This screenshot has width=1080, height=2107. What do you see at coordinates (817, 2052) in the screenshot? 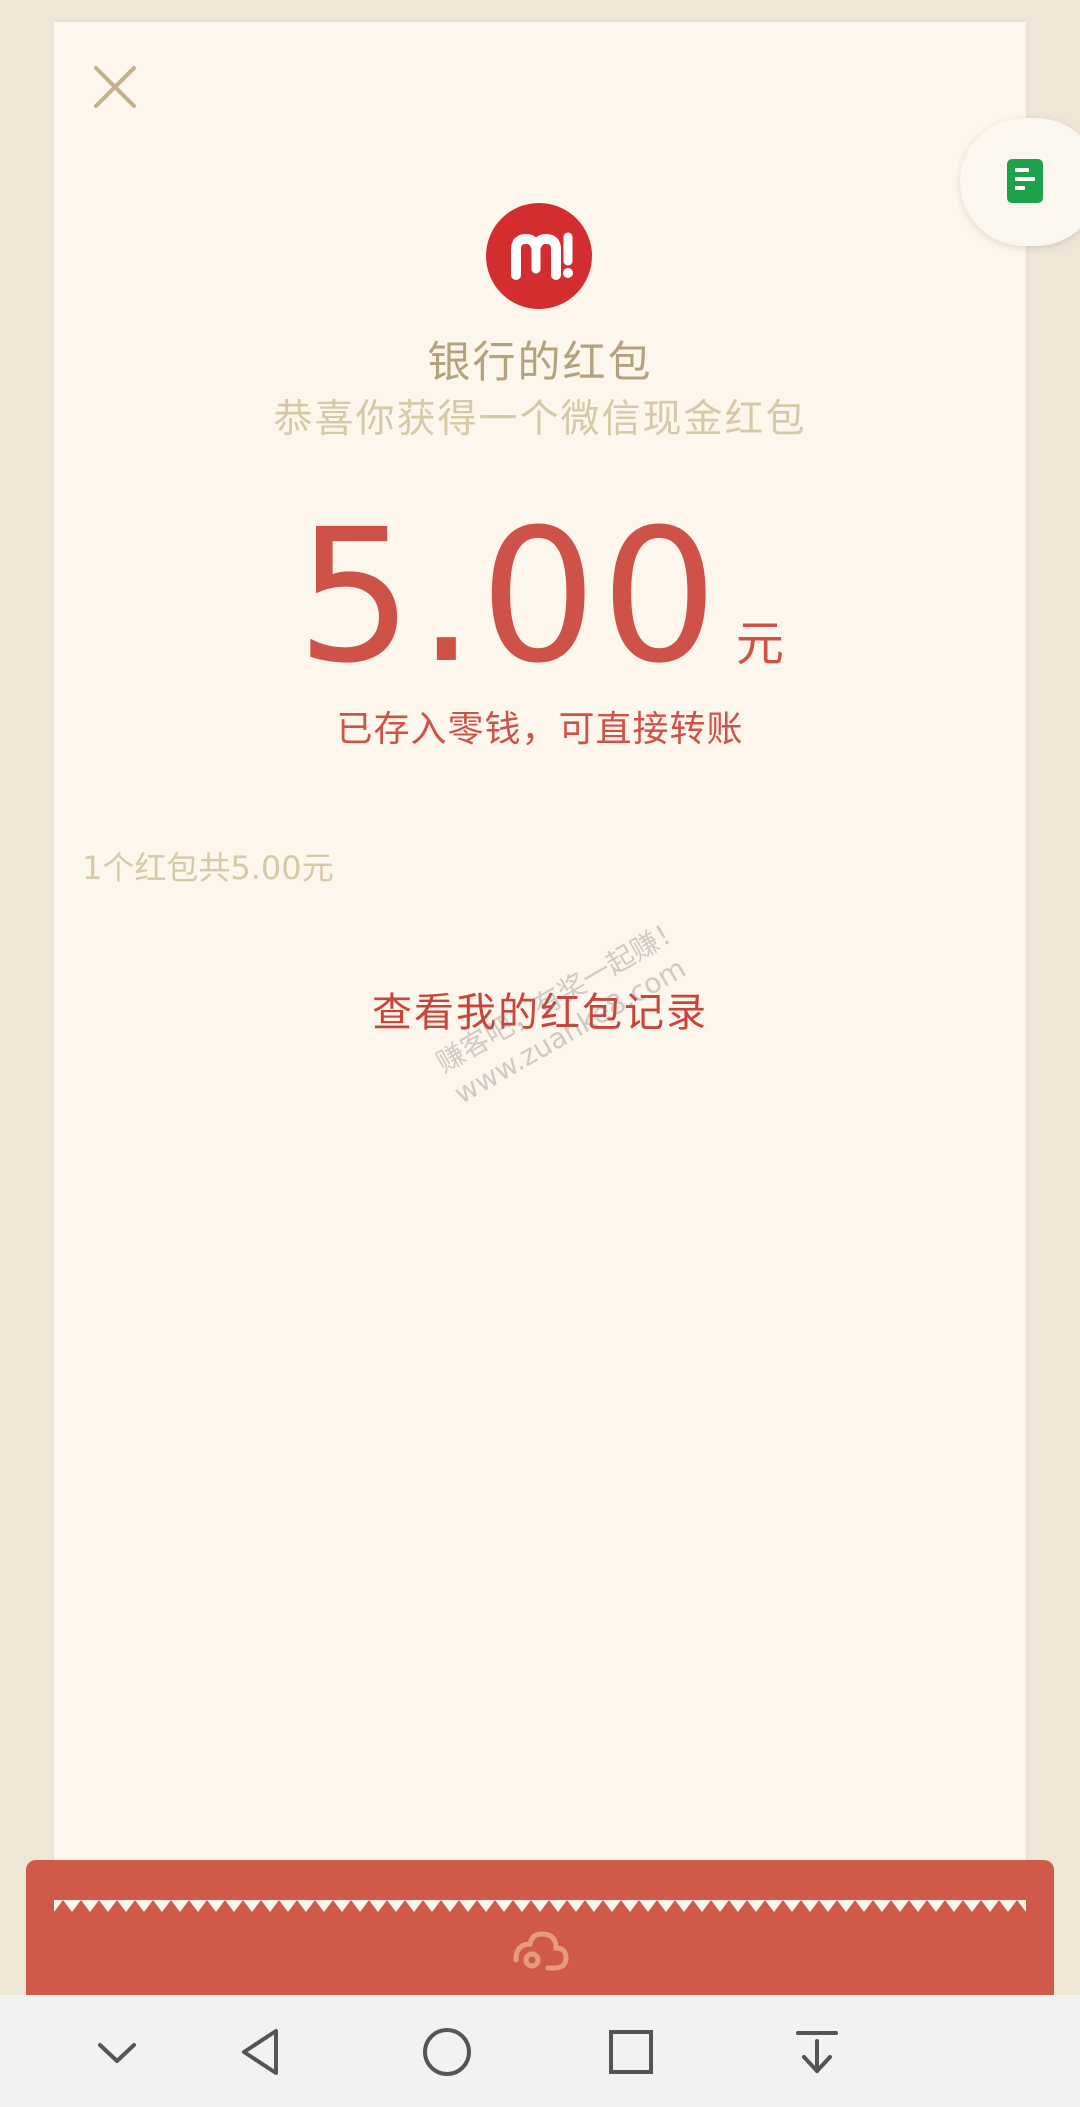
I see `pull-down-icon` at bounding box center [817, 2052].